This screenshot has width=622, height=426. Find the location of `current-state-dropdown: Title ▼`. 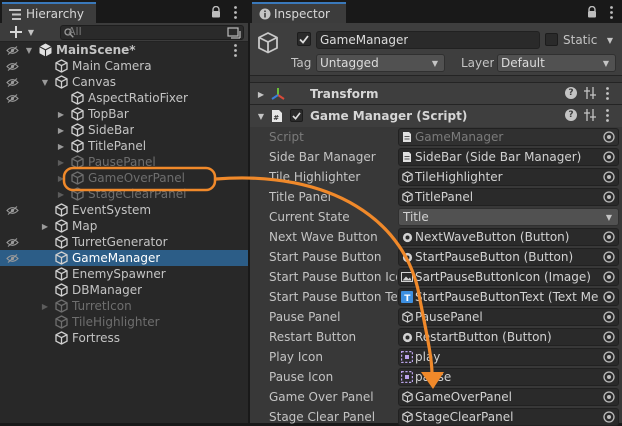

current-state-dropdown: Title ▼ is located at coordinates (508, 217).